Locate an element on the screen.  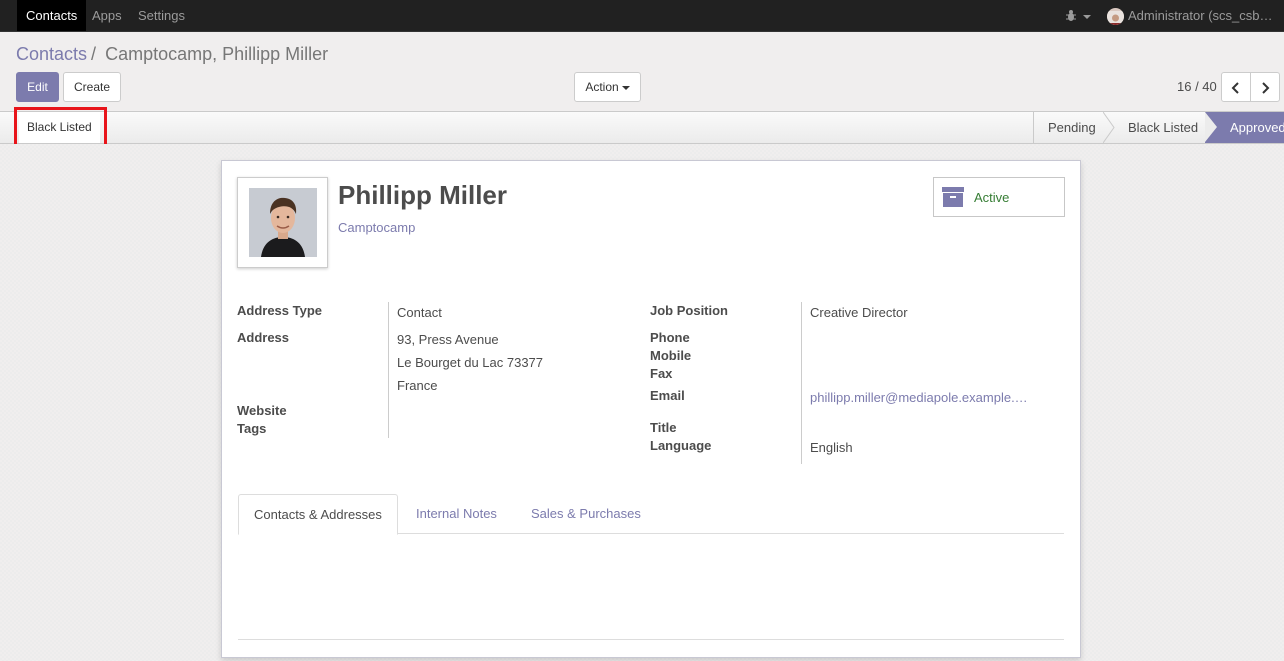
stage-black-listed: Black Listed is located at coordinates (1163, 127).